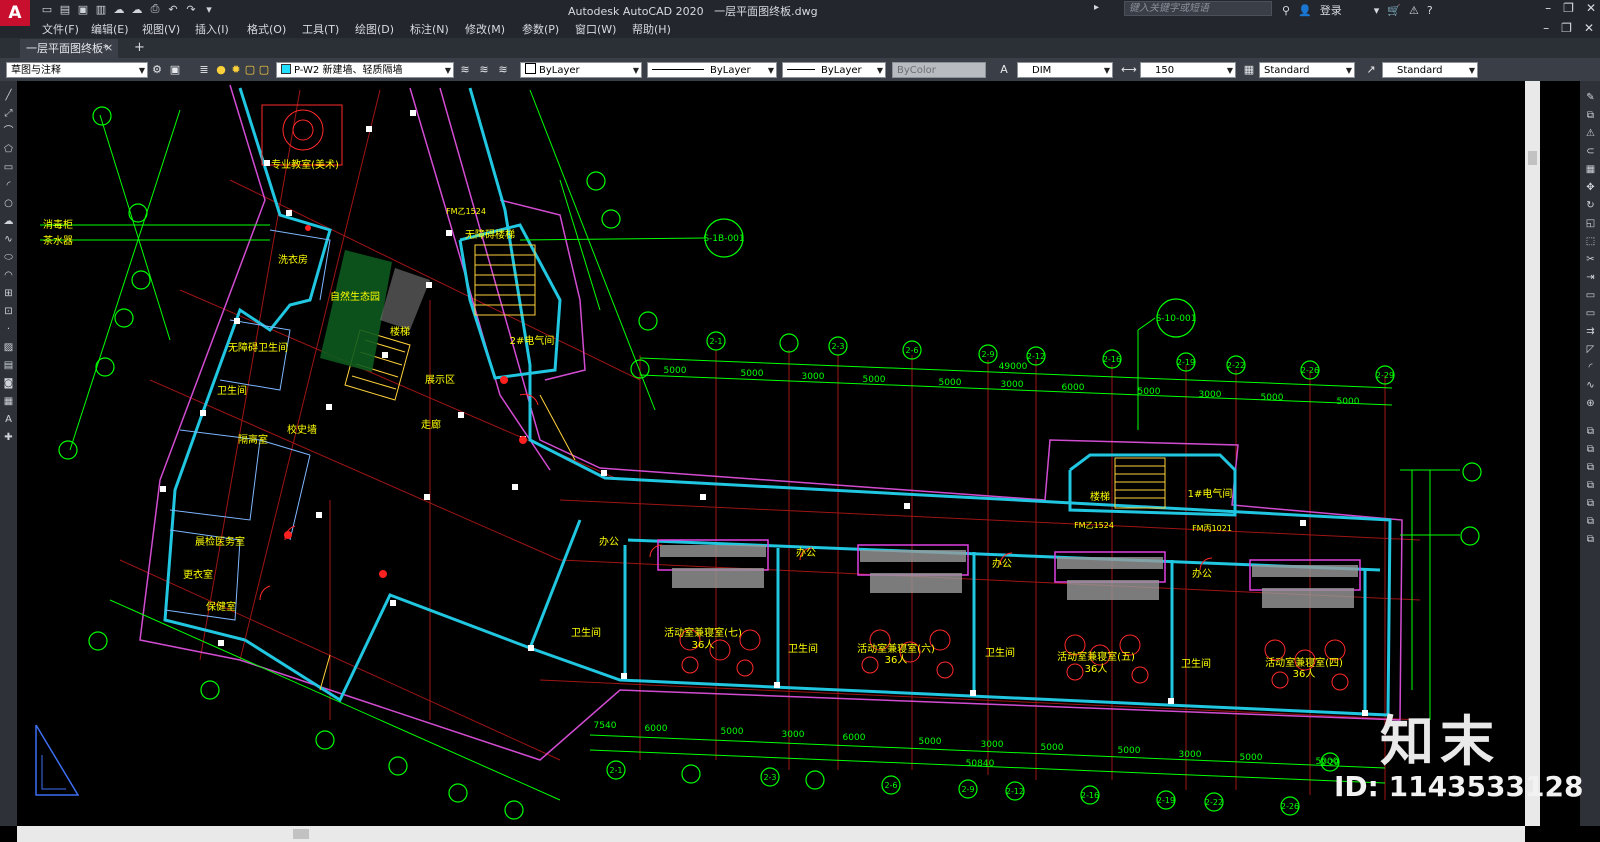  Describe the element at coordinates (236, 70) in the screenshot. I see `sun-icon: ✹` at that location.